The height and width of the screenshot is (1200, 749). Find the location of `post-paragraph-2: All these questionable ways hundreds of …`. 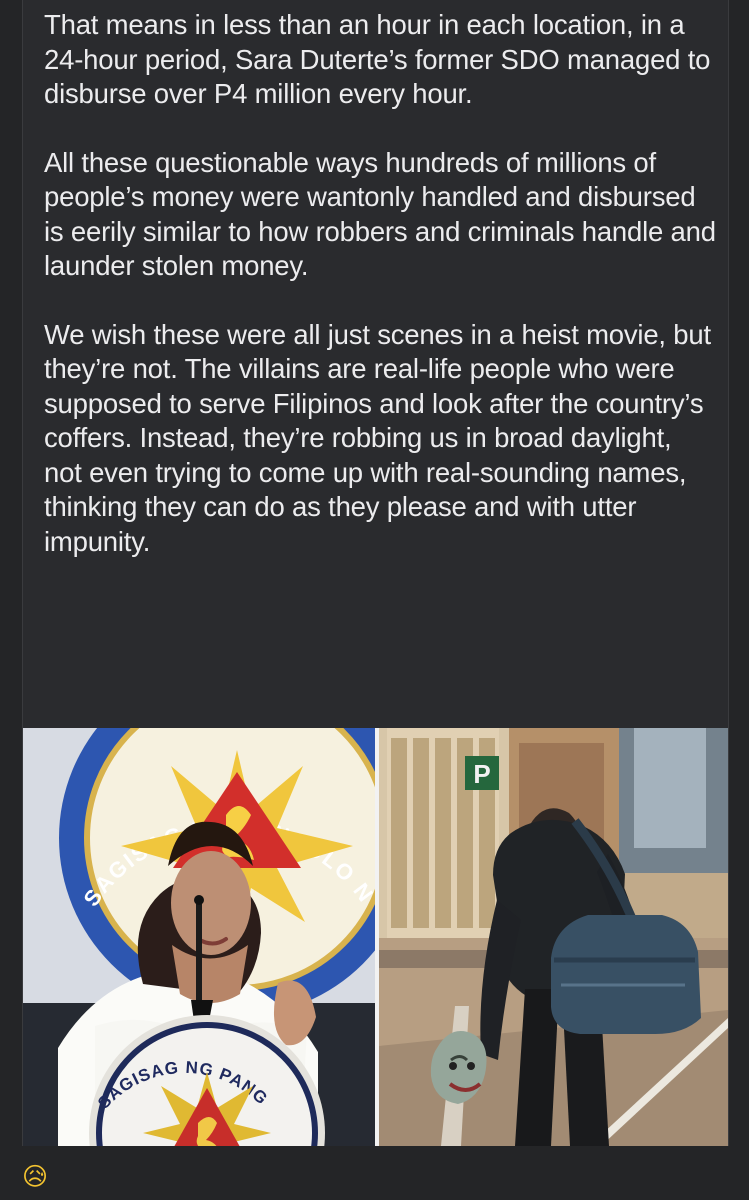

post-paragraph-2: All these questionable ways hundreds of … is located at coordinates (380, 214).